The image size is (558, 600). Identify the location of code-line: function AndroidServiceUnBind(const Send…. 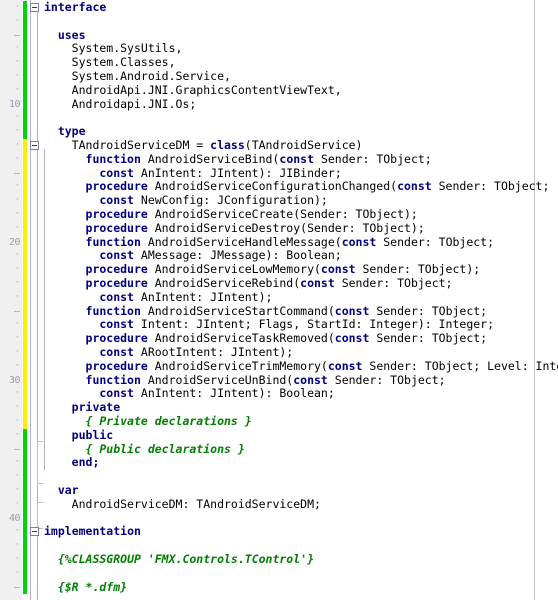
(245, 380).